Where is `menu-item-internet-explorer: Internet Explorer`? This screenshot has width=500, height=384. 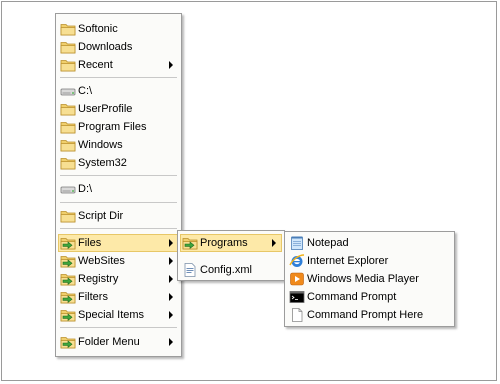
menu-item-internet-explorer: Internet Explorer is located at coordinates (369, 261).